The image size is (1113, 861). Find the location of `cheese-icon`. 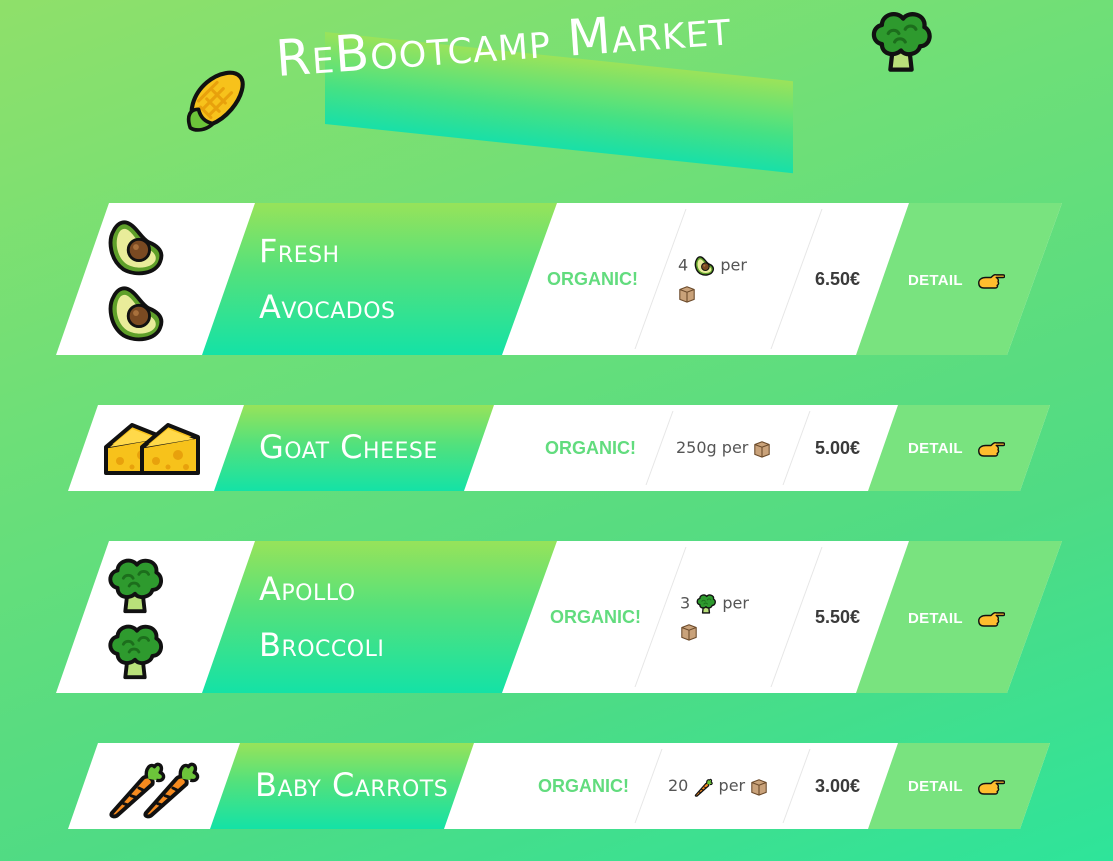

cheese-icon is located at coordinates (170, 449).